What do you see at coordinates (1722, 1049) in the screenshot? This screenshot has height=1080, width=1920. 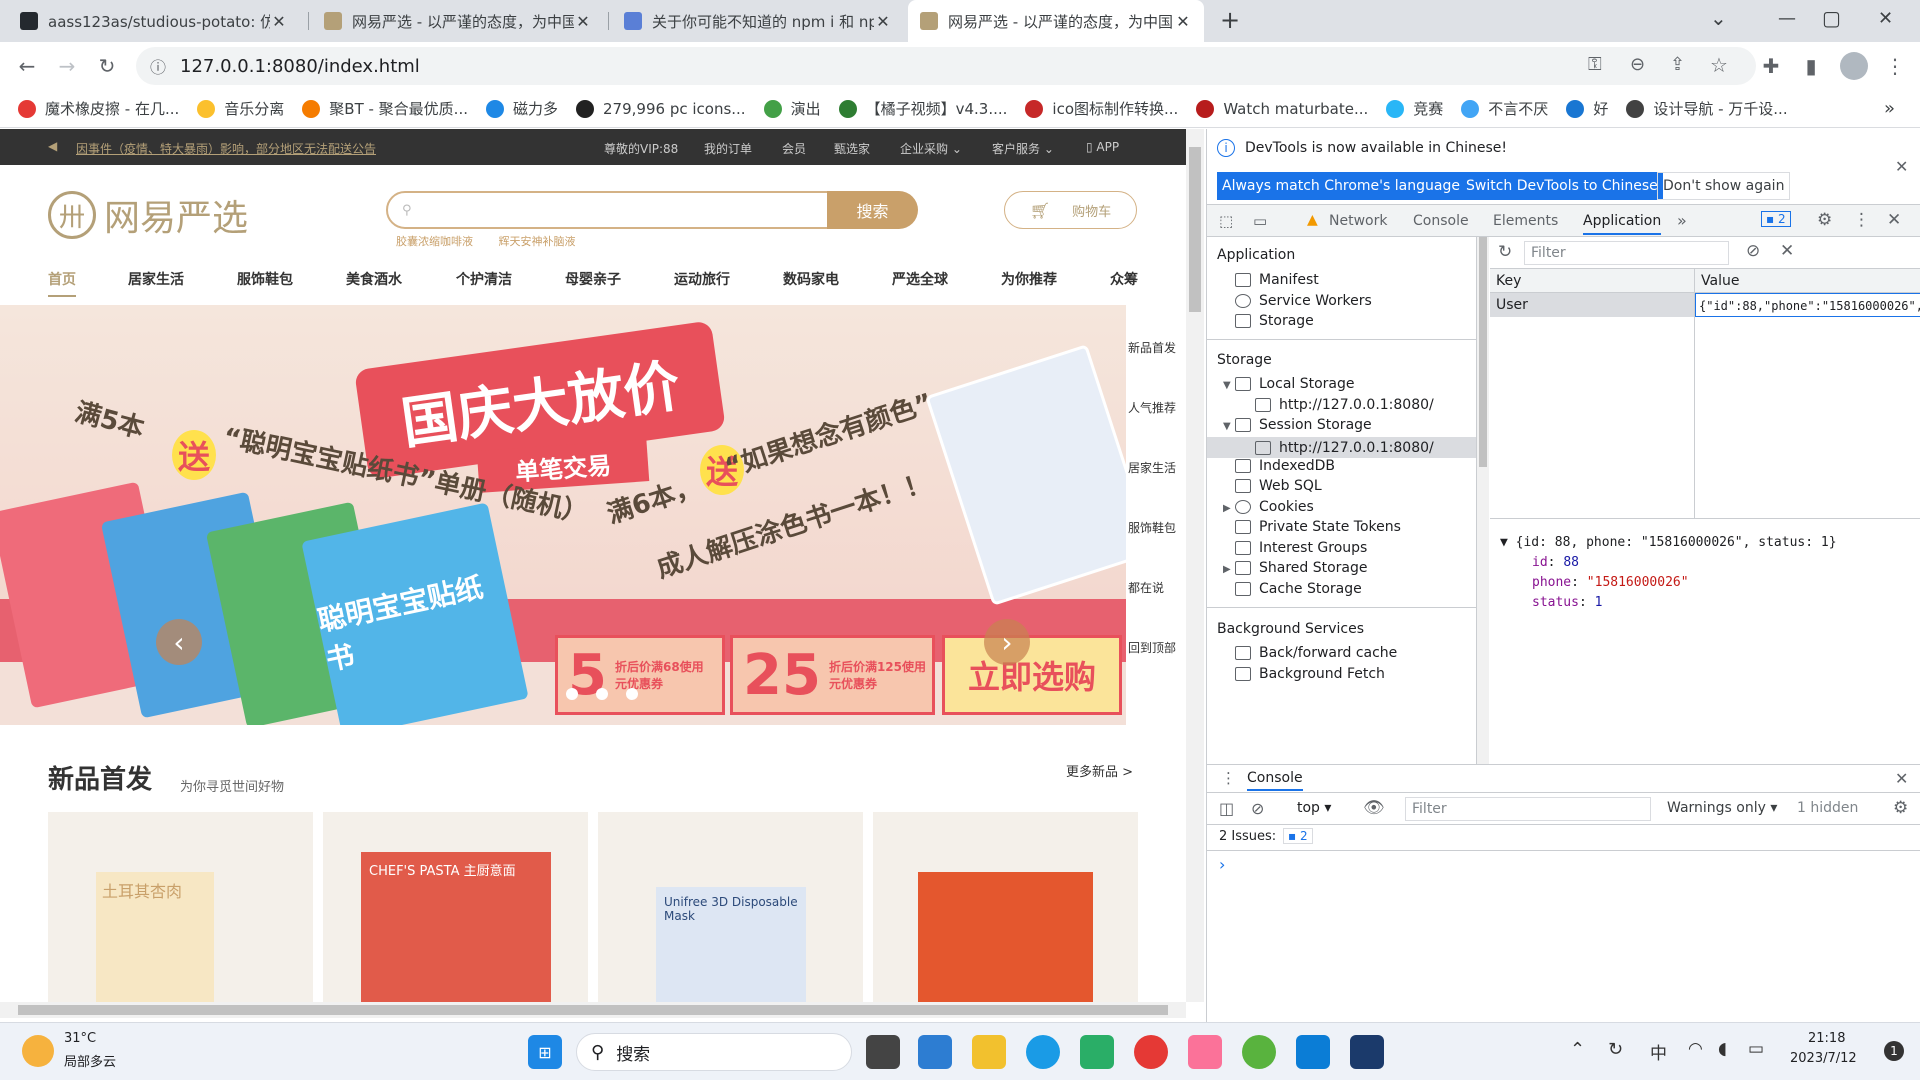 I see `volume-icon: ◖` at bounding box center [1722, 1049].